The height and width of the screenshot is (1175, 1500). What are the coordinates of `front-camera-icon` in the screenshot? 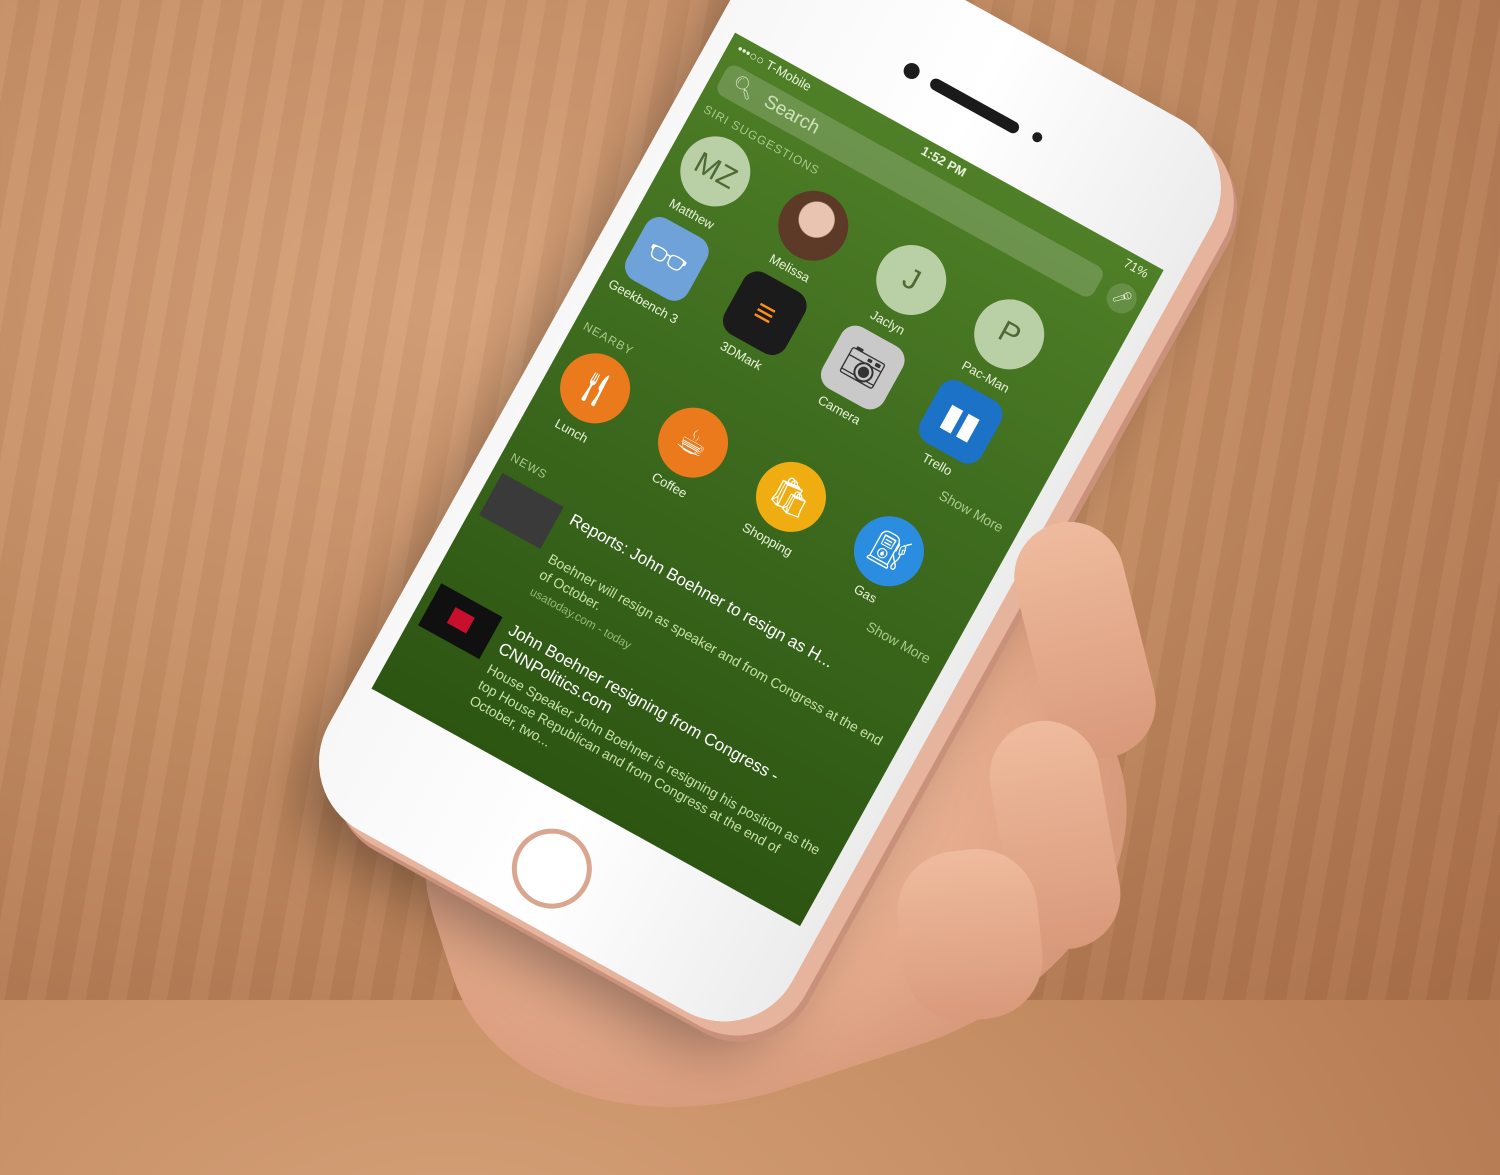 It's located at (911, 71).